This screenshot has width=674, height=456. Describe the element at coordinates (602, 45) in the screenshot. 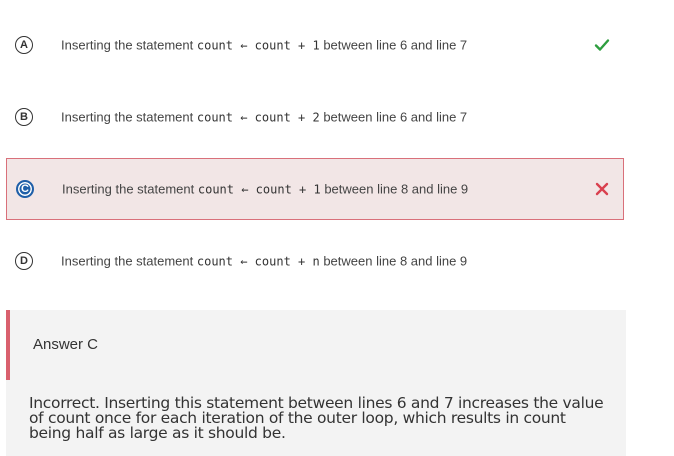

I see `correct-check-icon` at that location.